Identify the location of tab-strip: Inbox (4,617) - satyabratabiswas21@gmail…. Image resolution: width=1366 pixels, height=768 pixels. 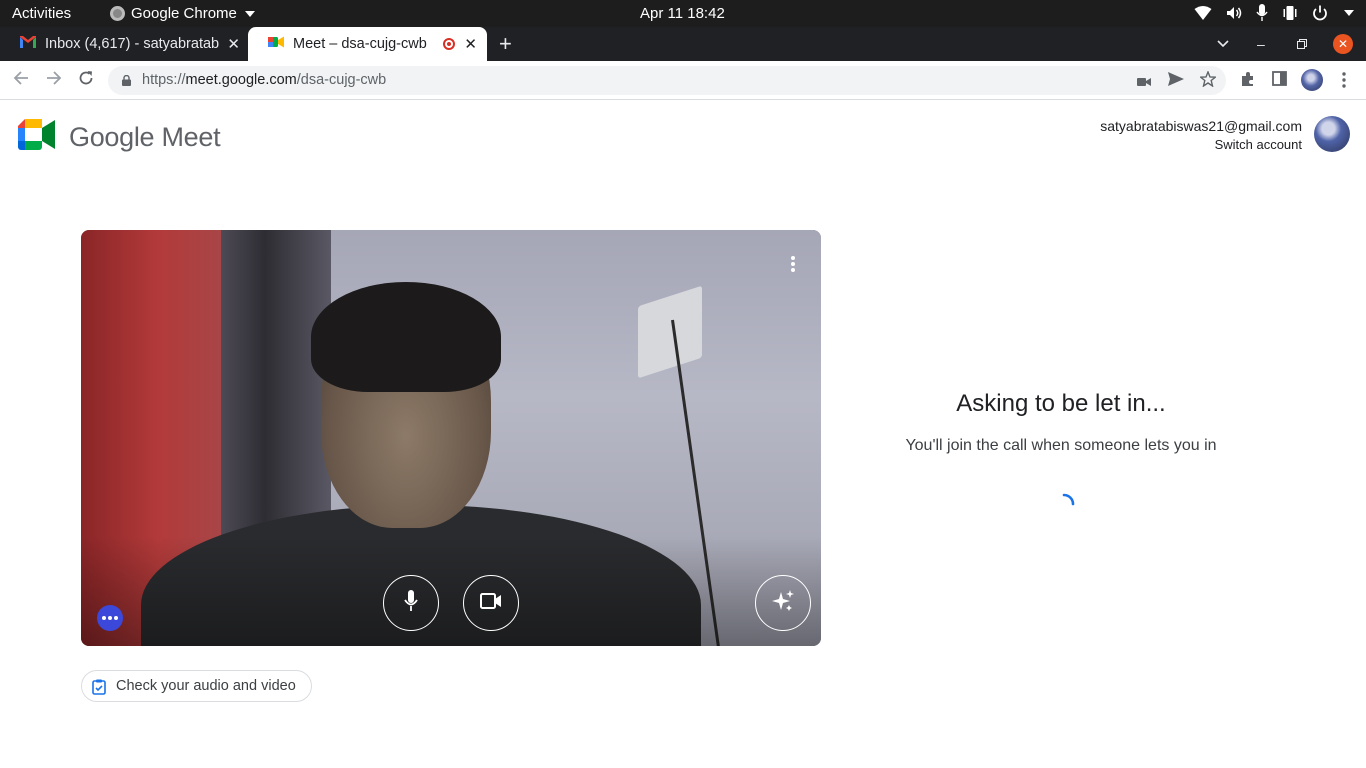
(683, 44).